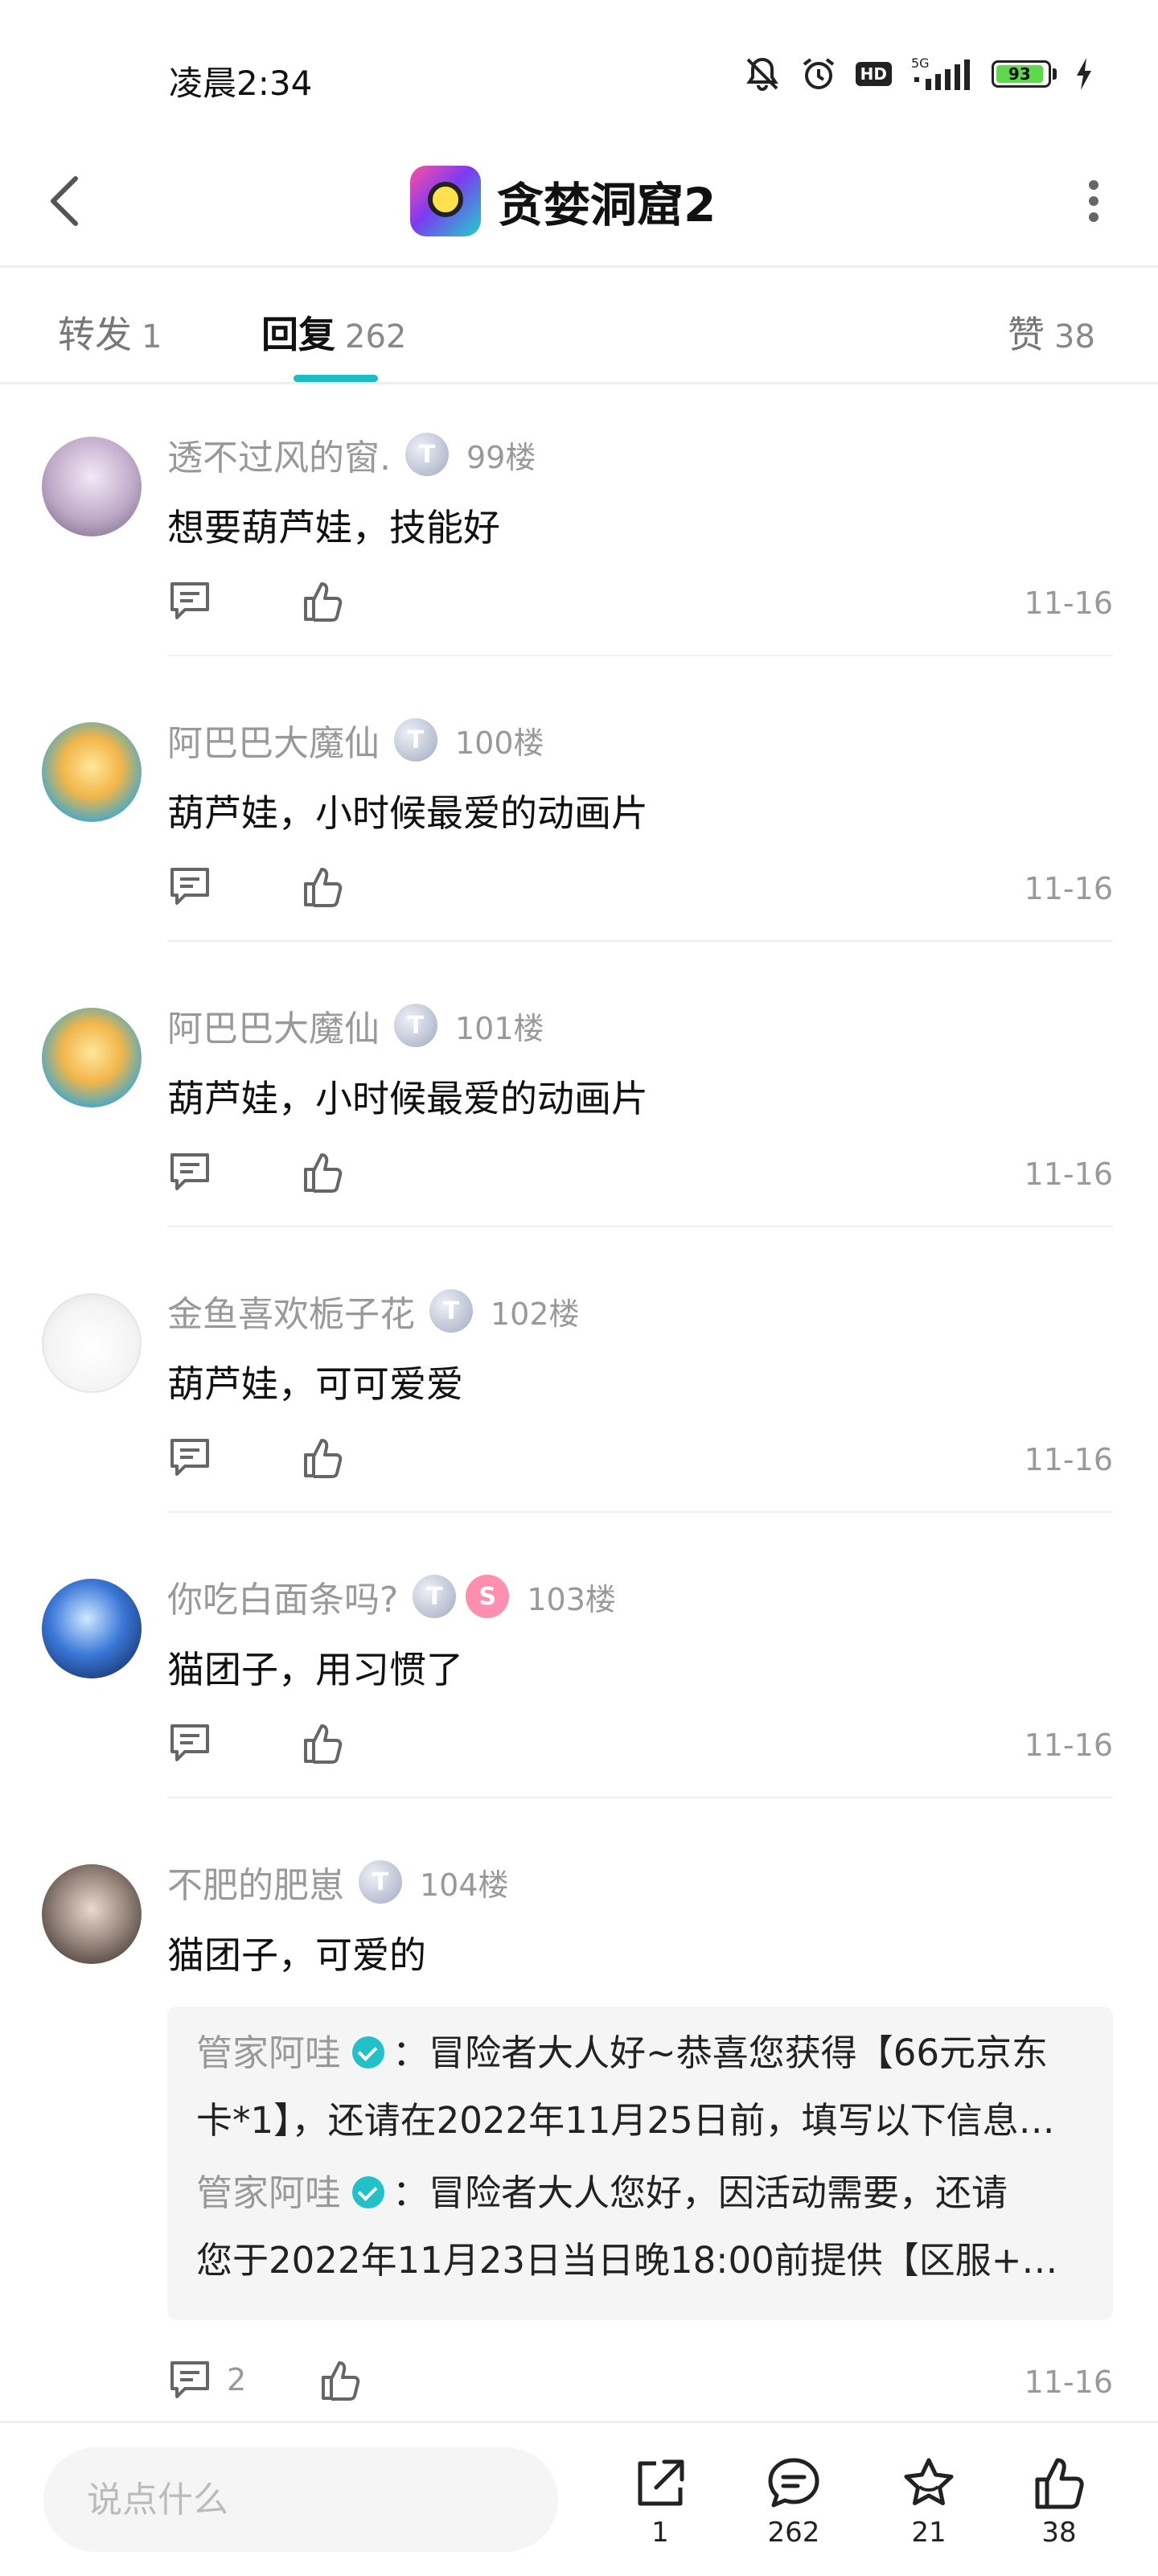 The height and width of the screenshot is (2576, 1158). What do you see at coordinates (315, 1667) in the screenshot?
I see `comment-text: 猫团子，用习惯了` at bounding box center [315, 1667].